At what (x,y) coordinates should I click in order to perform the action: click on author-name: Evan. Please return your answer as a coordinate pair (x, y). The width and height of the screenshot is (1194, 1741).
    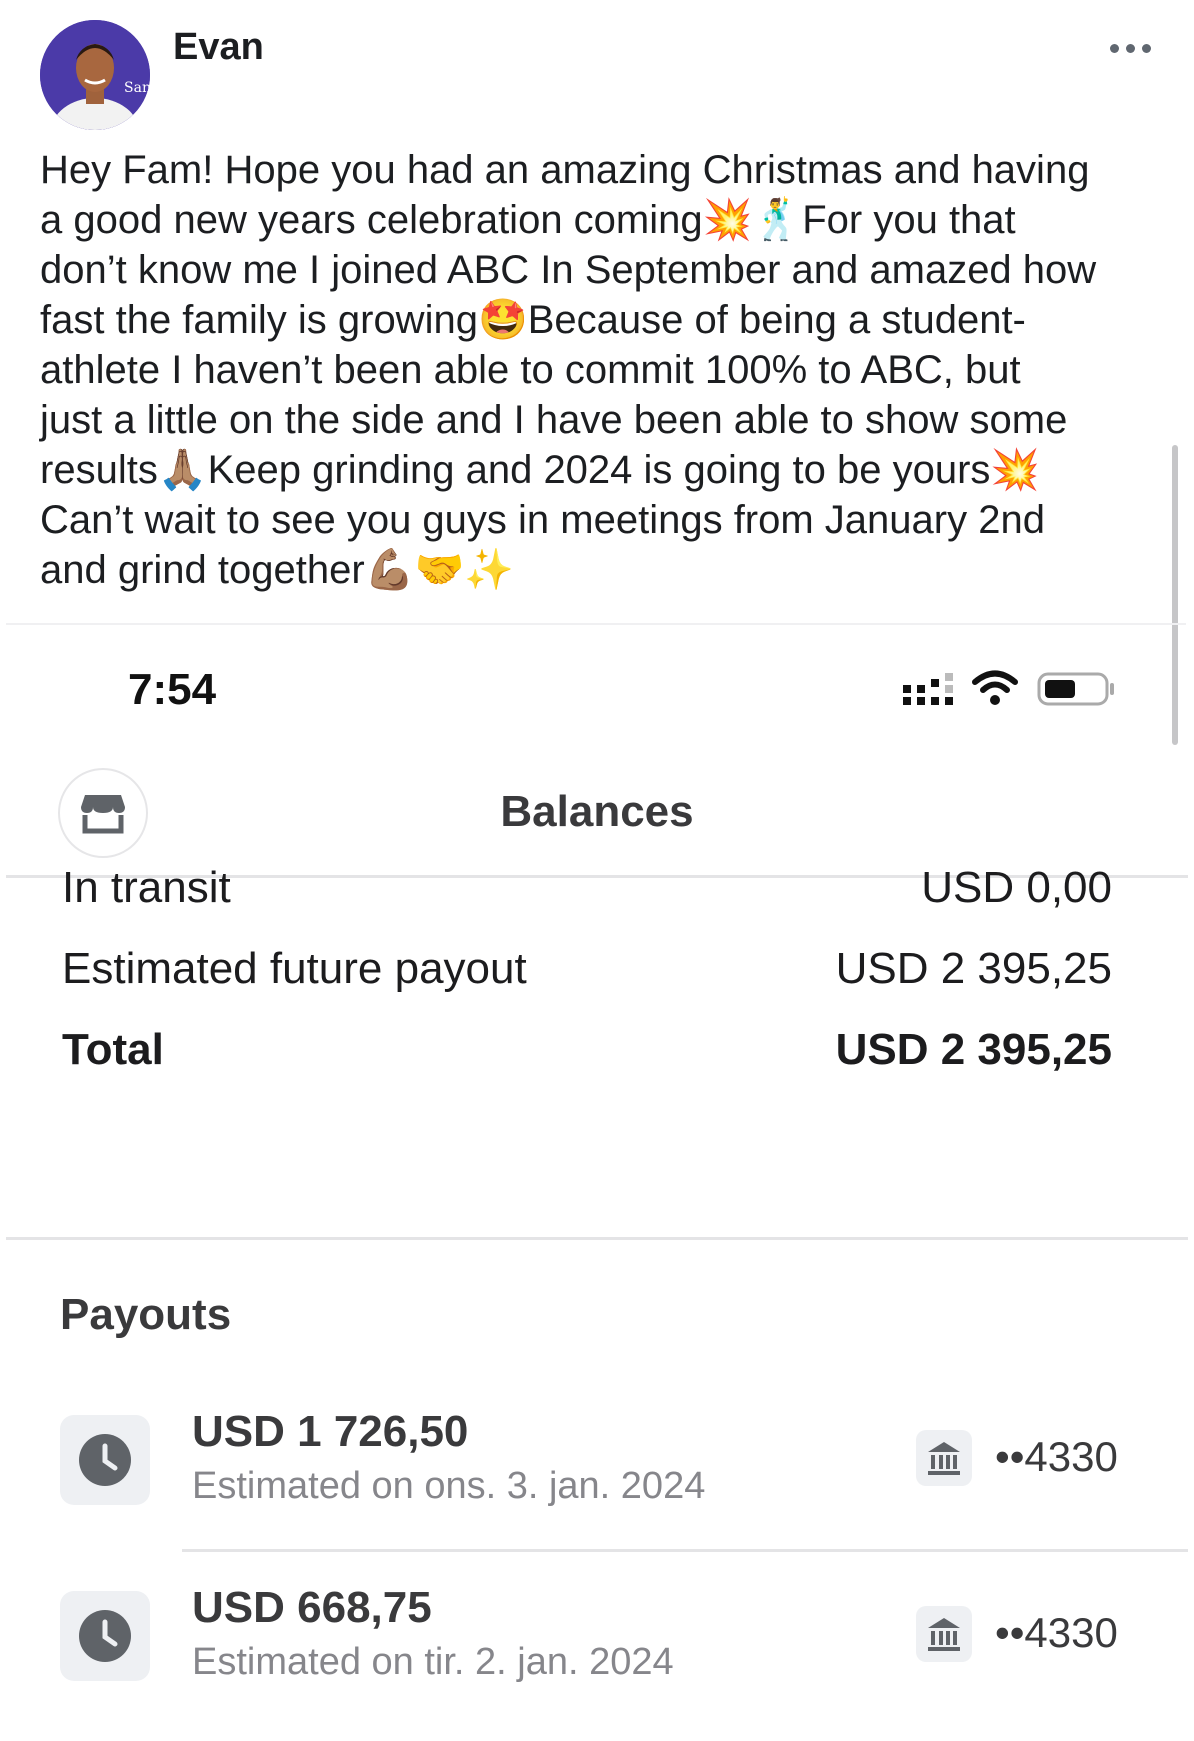
    Looking at the image, I should click on (218, 47).